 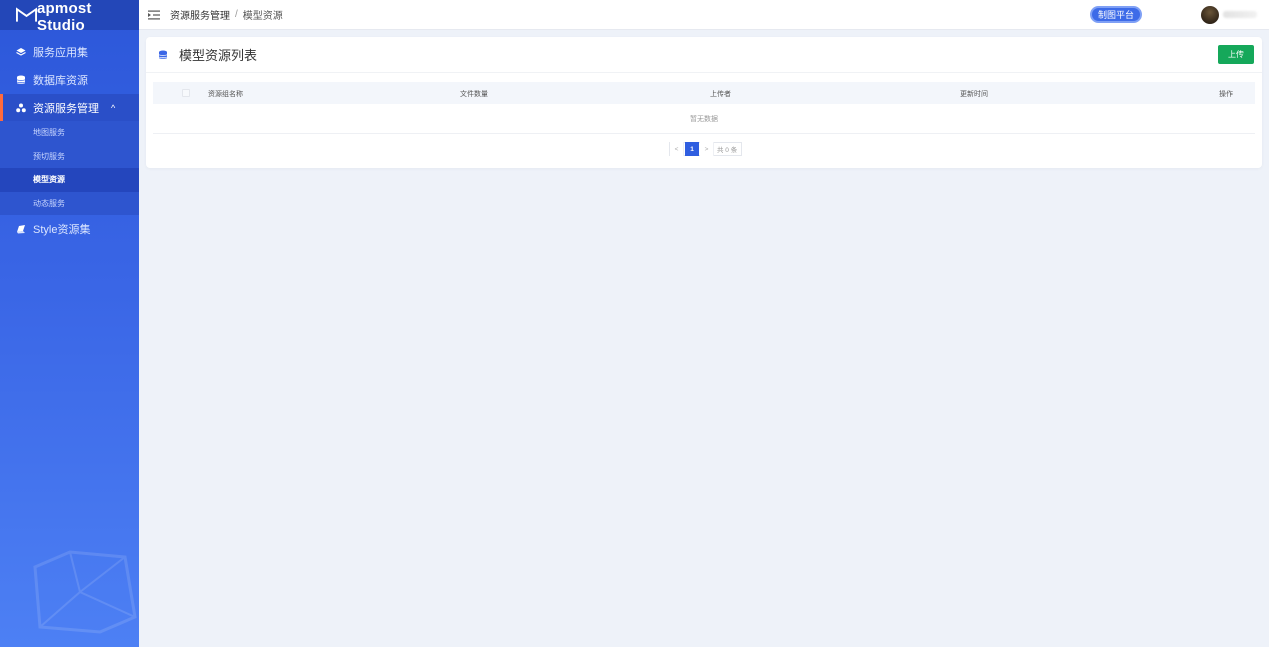 I want to click on sidebar-subitem-map-service: 地图服务, so click(x=69, y=133).